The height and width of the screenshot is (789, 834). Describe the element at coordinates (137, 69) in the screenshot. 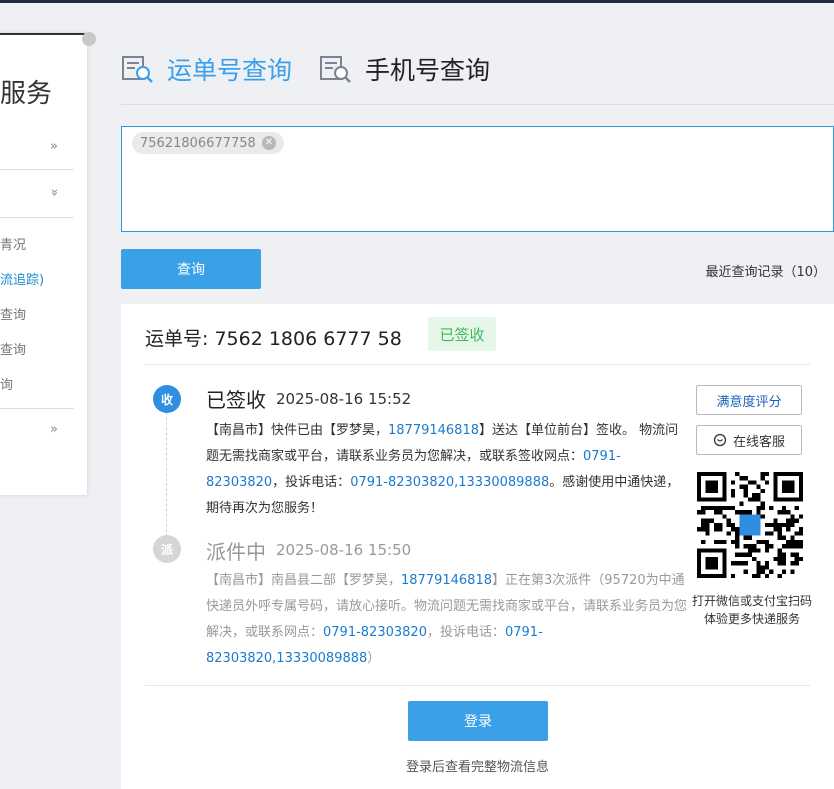

I see `waybill-search-icon` at that location.